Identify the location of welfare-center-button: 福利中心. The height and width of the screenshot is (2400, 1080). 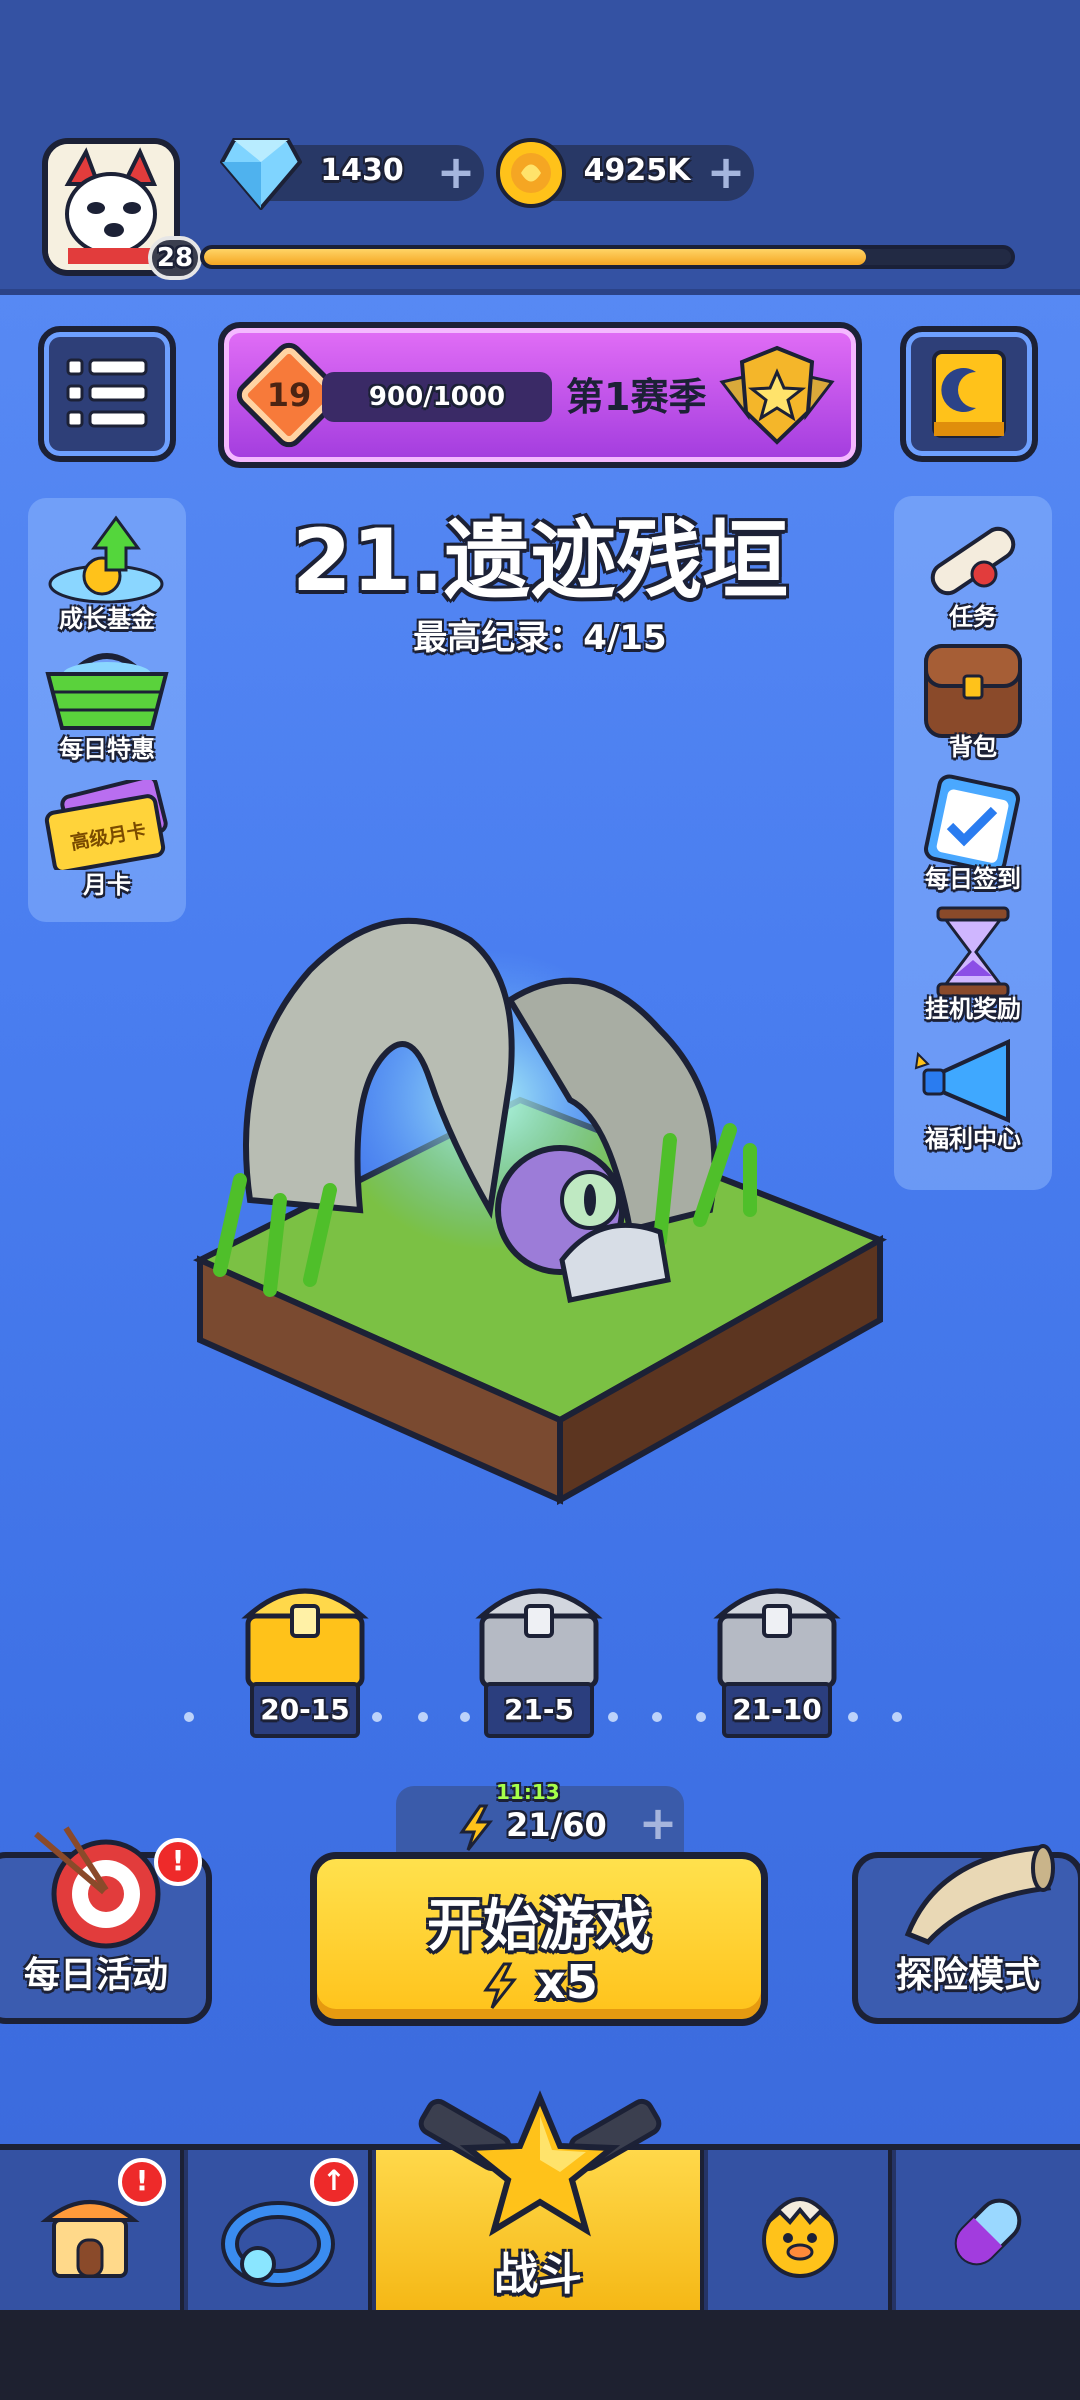
(973, 1094).